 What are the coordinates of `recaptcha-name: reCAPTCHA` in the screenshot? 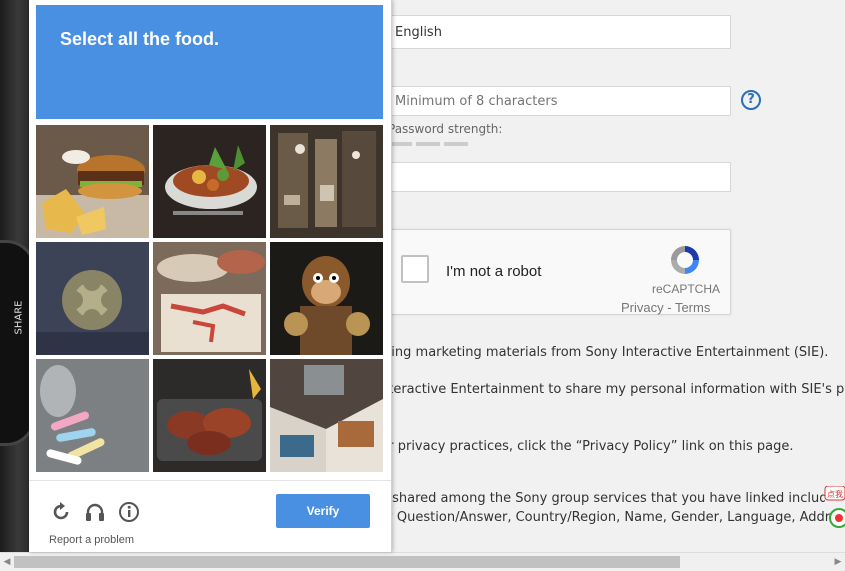 It's located at (686, 289).